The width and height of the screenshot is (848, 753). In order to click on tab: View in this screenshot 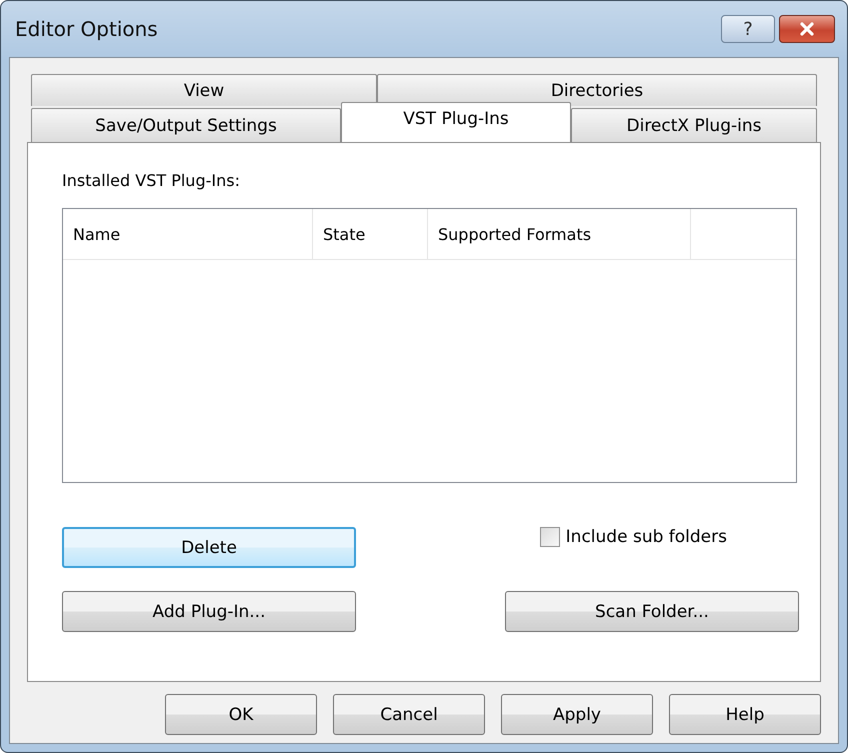, I will do `click(204, 90)`.